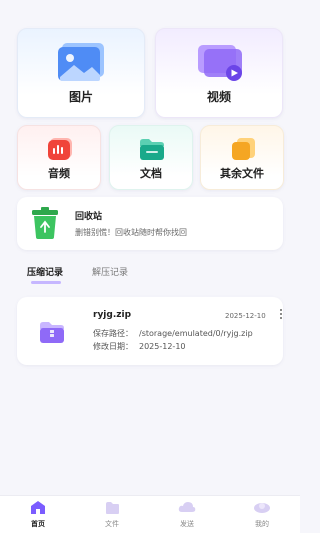 Image resolution: width=320 pixels, height=533 pixels. I want to click on recycle-bin-card: 回收站 删错别慌！回收站随时帮你找回, so click(150, 223).